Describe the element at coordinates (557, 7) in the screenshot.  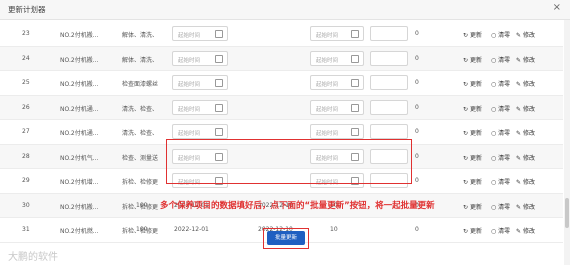
I see `close-icon: ×` at that location.